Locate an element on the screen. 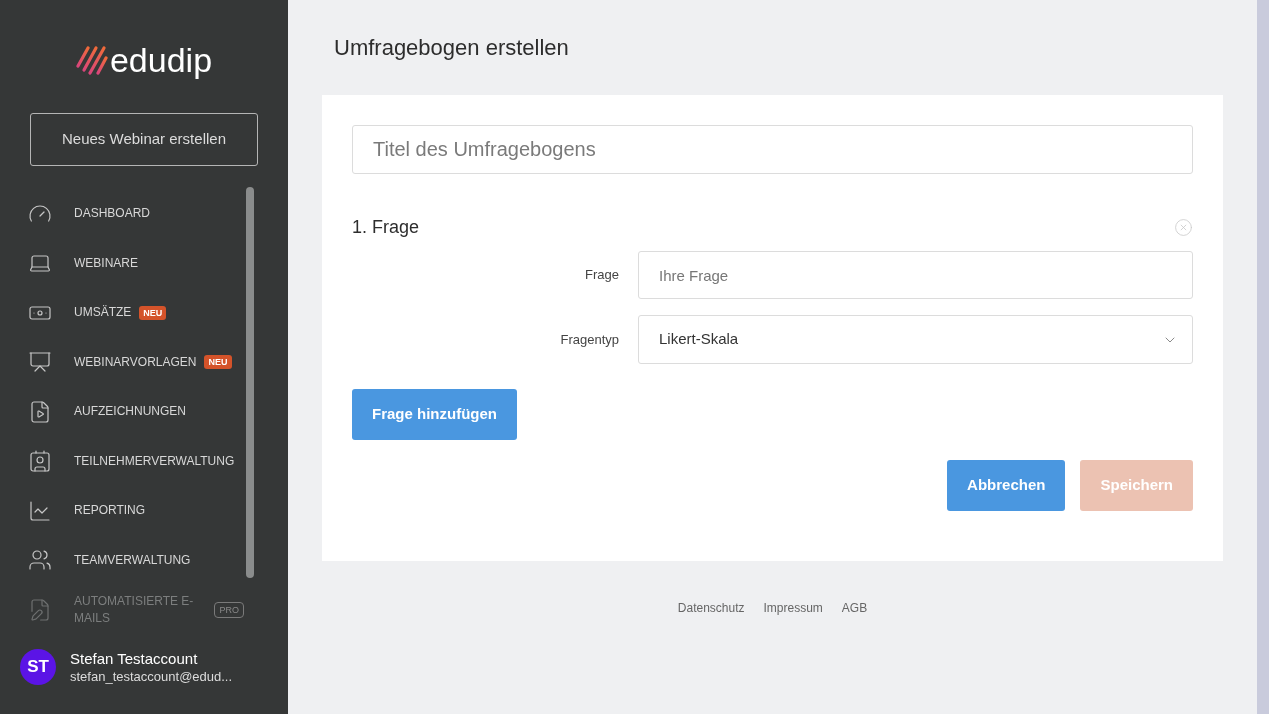 This screenshot has width=1269, height=714. nav-link: WEBINARE is located at coordinates (106, 263).